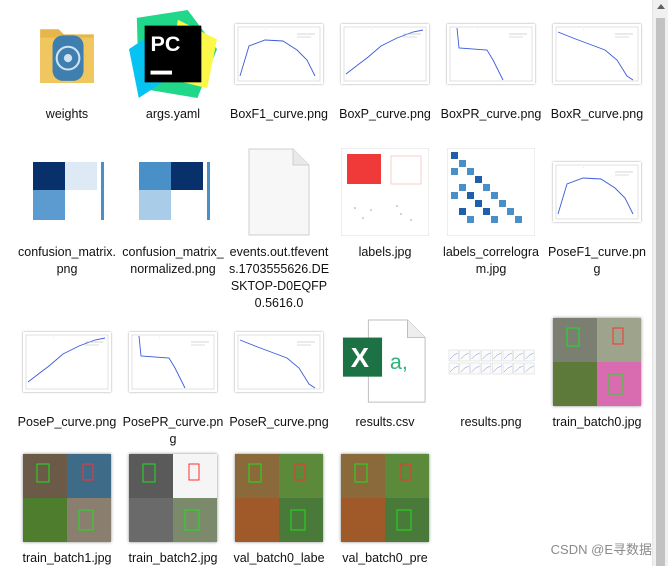  I want to click on file-item: val_batch0_pre, so click(385, 507).